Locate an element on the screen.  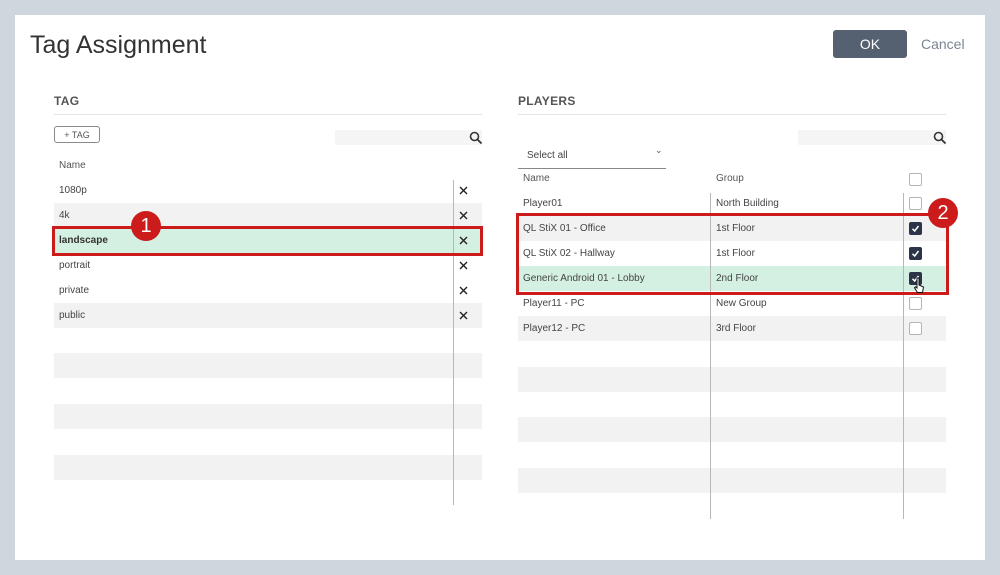
dialog-title: Tag Assignment is located at coordinates (118, 45).